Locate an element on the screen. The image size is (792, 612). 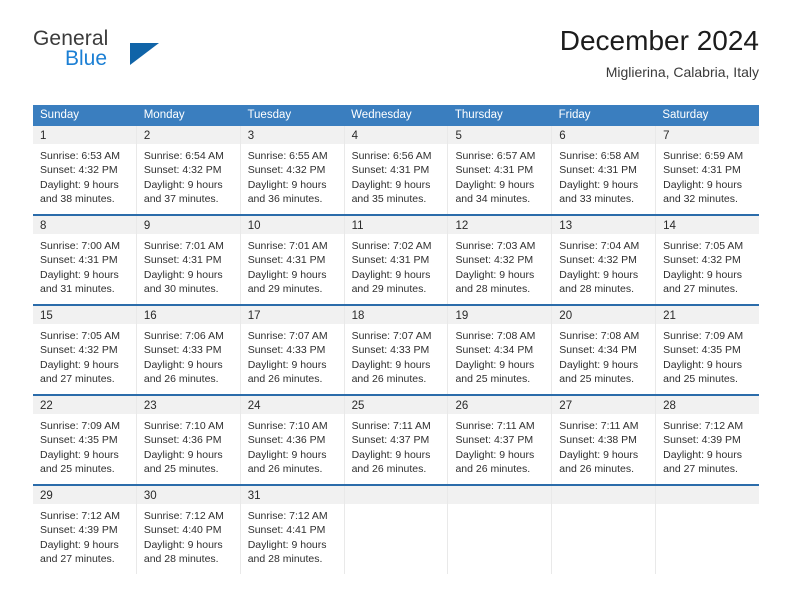
day-number-band: 9 is located at coordinates (188, 225).